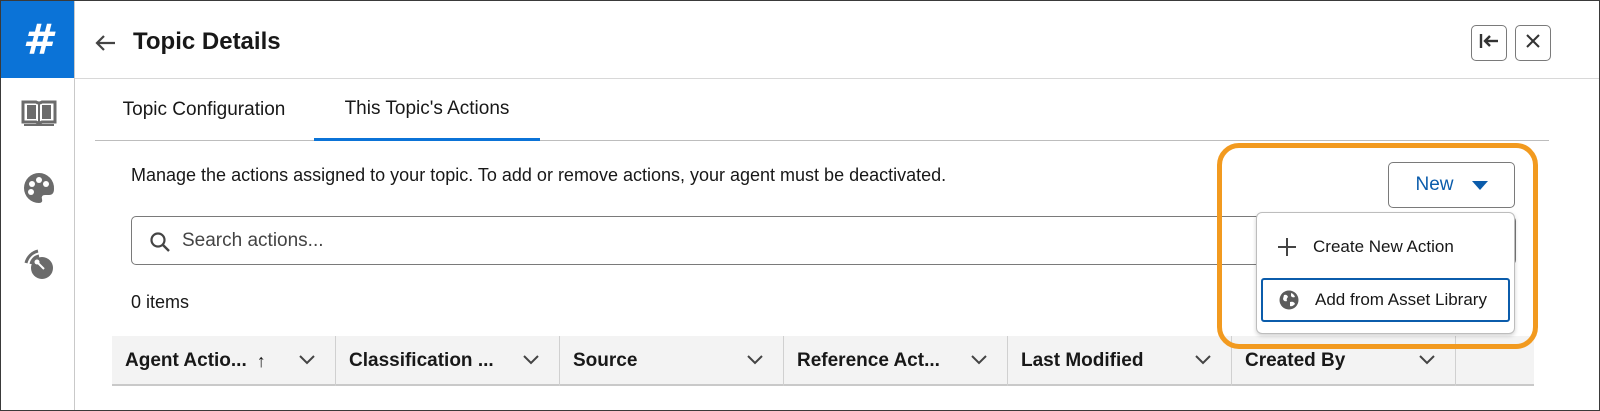  Describe the element at coordinates (39, 112) in the screenshot. I see `book-icon` at that location.